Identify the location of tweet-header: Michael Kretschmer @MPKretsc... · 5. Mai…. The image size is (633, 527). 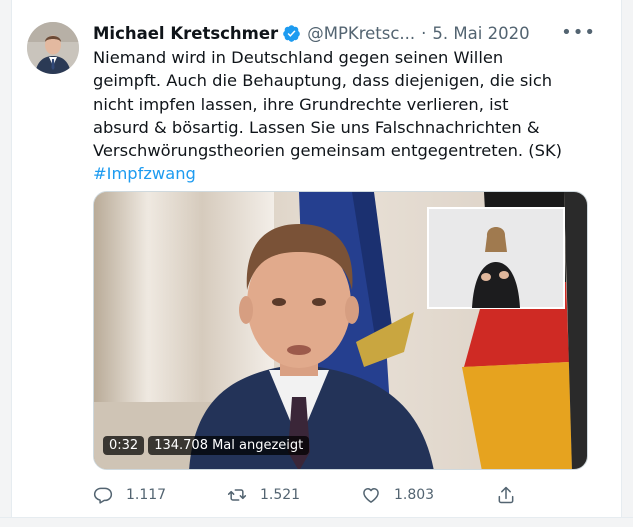
(344, 33).